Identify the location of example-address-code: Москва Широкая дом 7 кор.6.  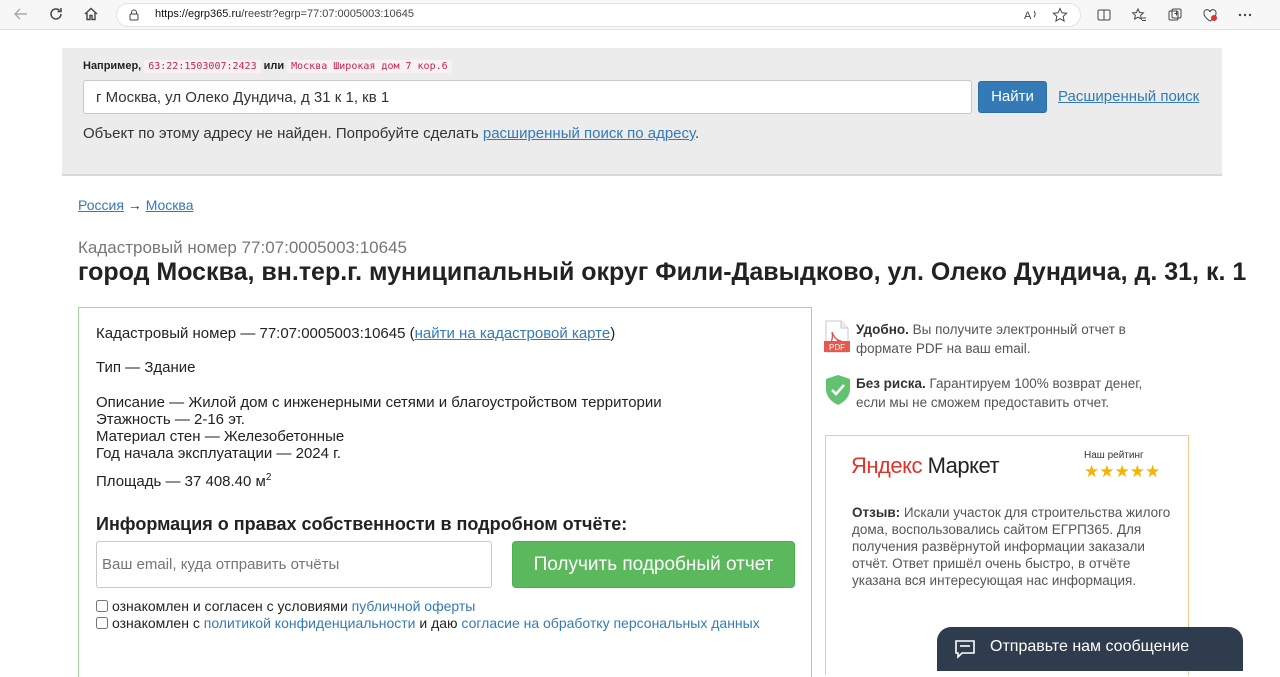
(369, 66).